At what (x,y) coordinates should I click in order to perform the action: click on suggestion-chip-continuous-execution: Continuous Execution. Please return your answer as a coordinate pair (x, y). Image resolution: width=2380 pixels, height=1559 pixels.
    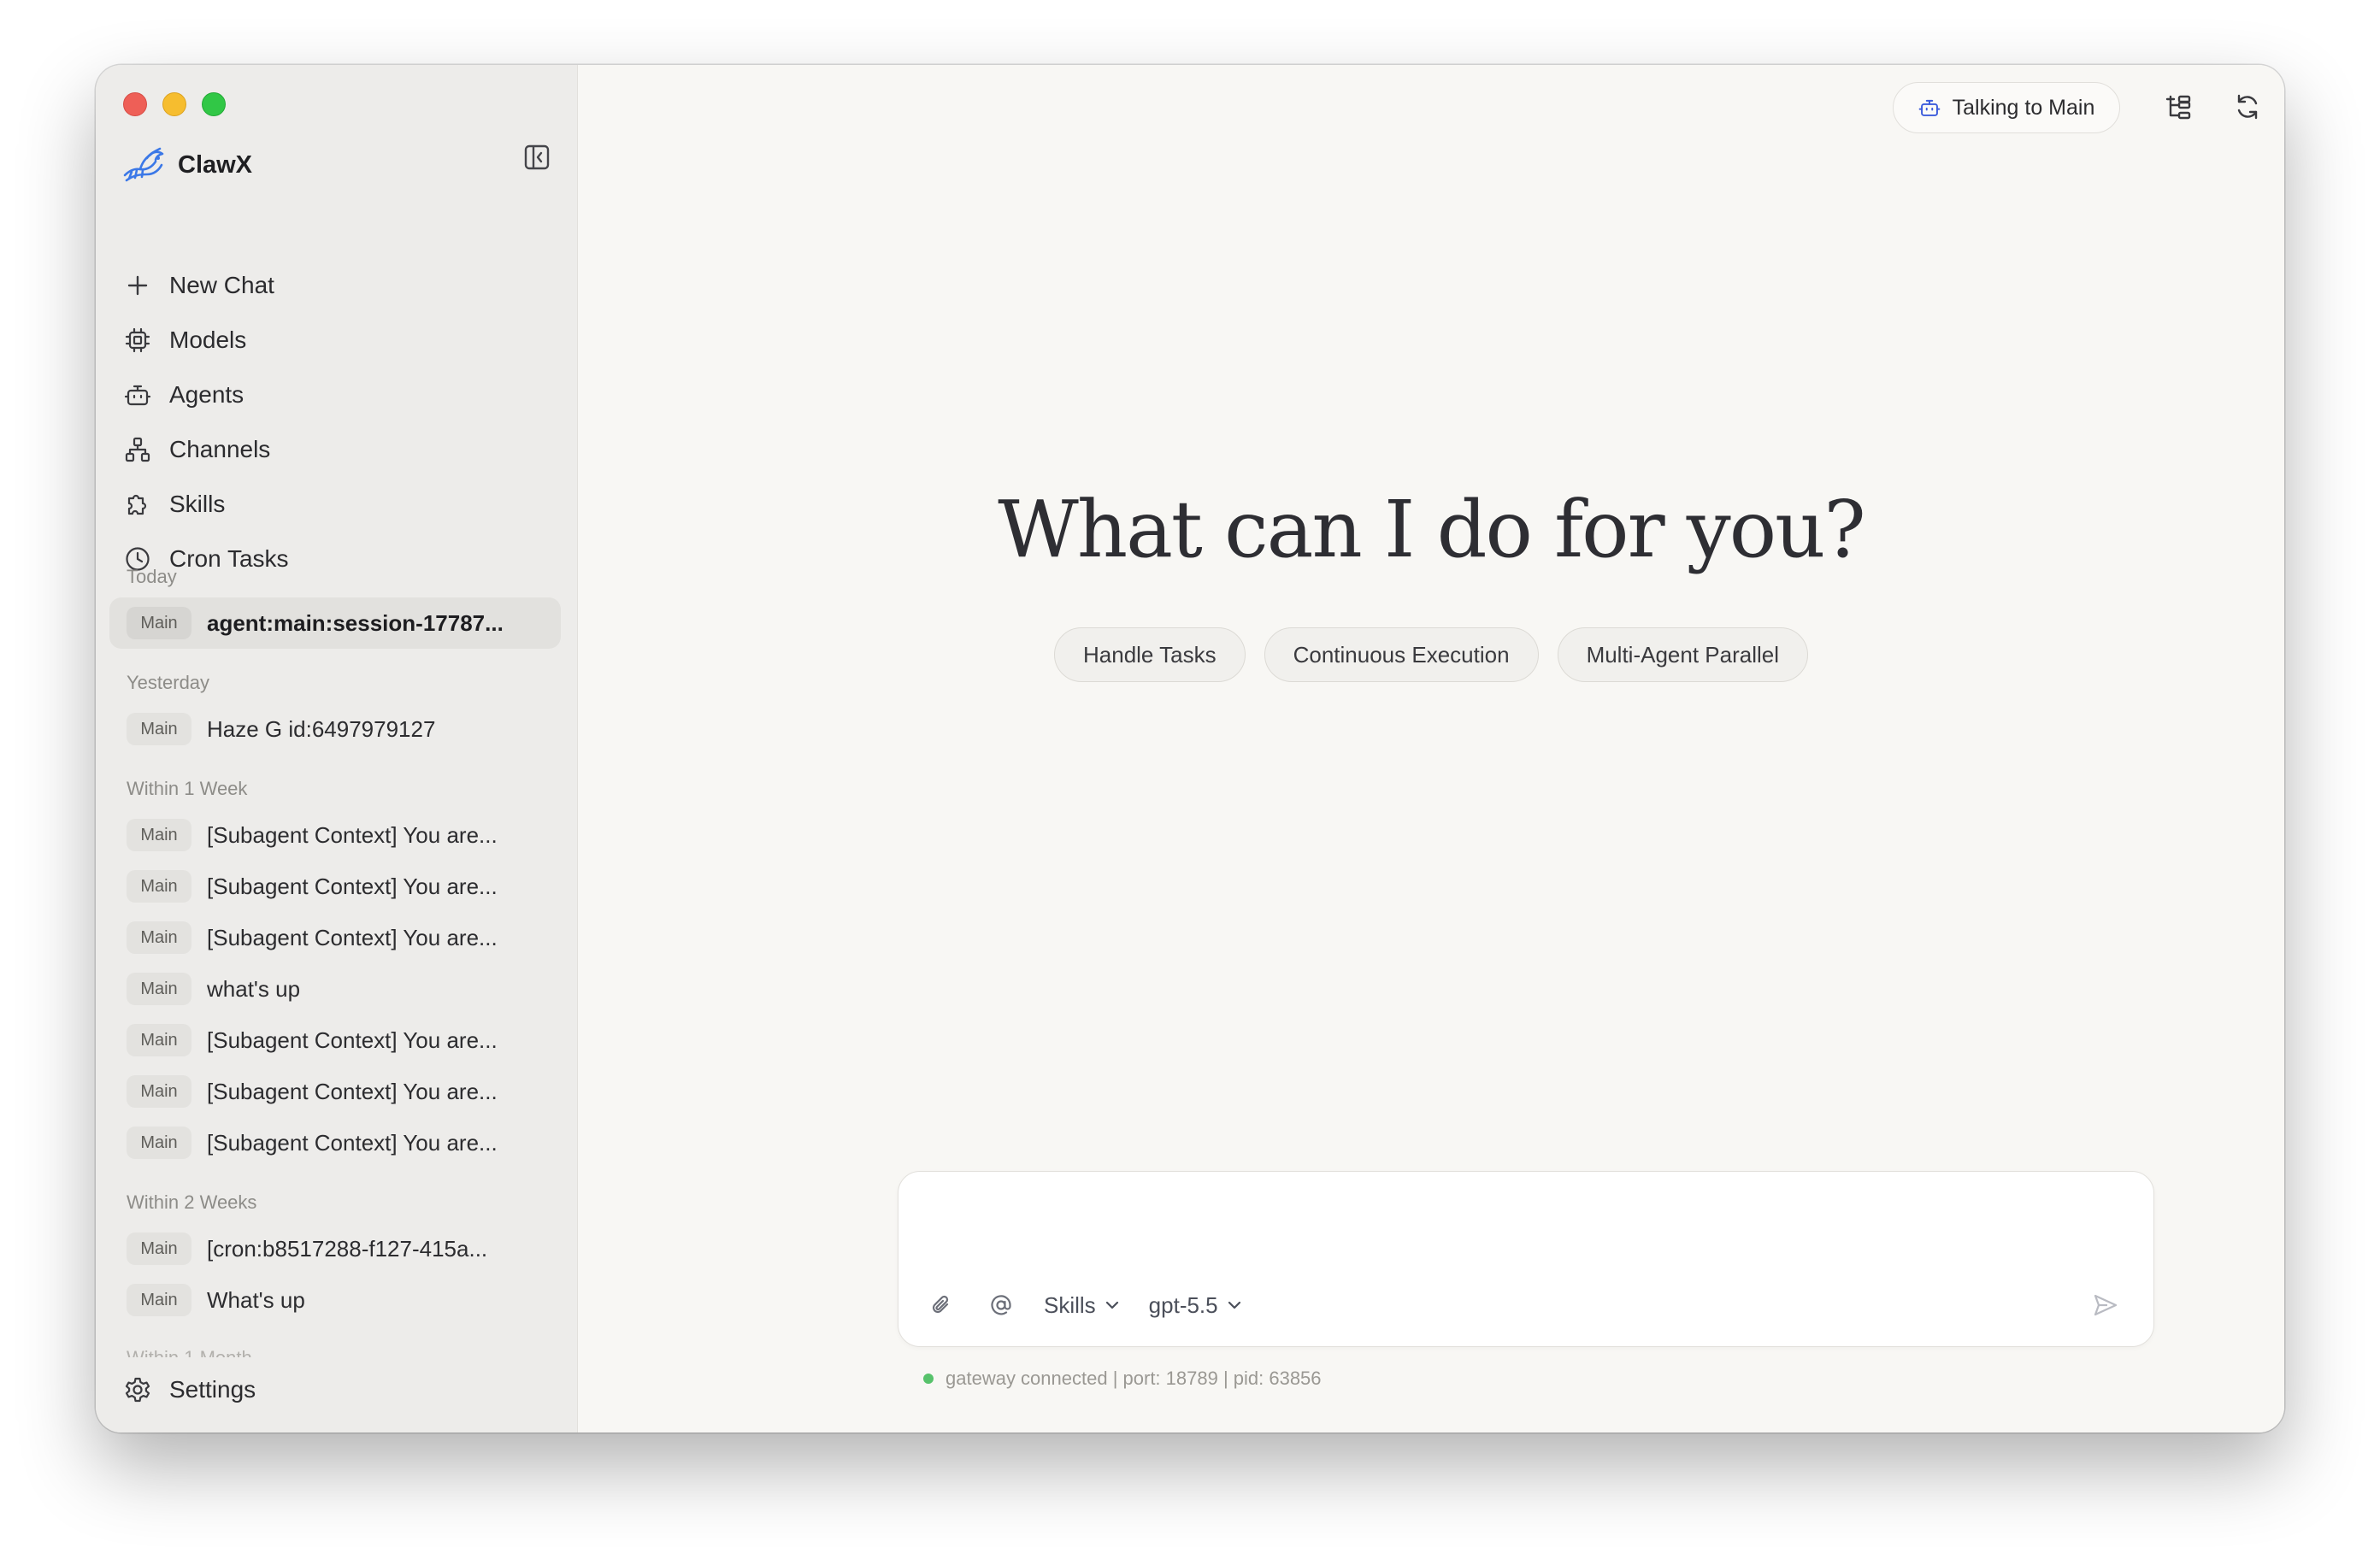
    Looking at the image, I should click on (1402, 654).